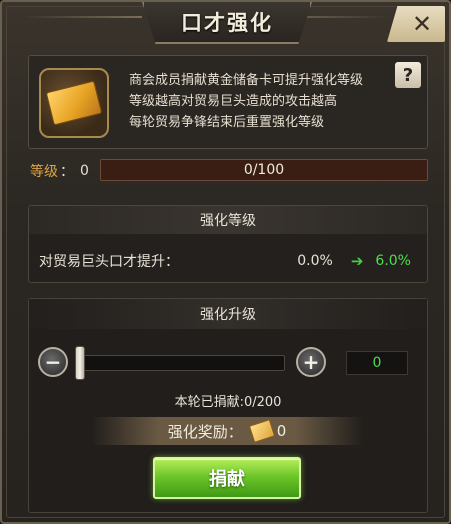 This screenshot has width=451, height=524. I want to click on donate-button-label: 捐献, so click(227, 479).